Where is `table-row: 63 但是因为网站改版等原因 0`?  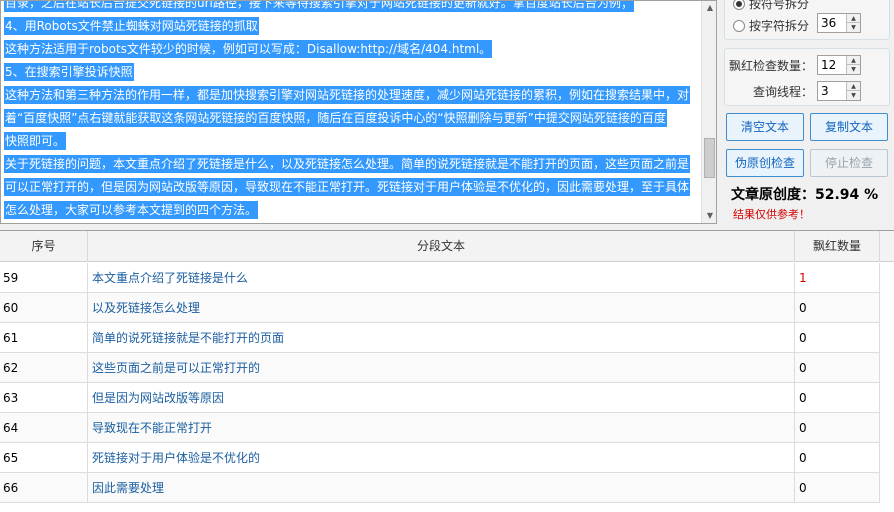
table-row: 63 但是因为网站改版等原因 0 is located at coordinates (440, 398).